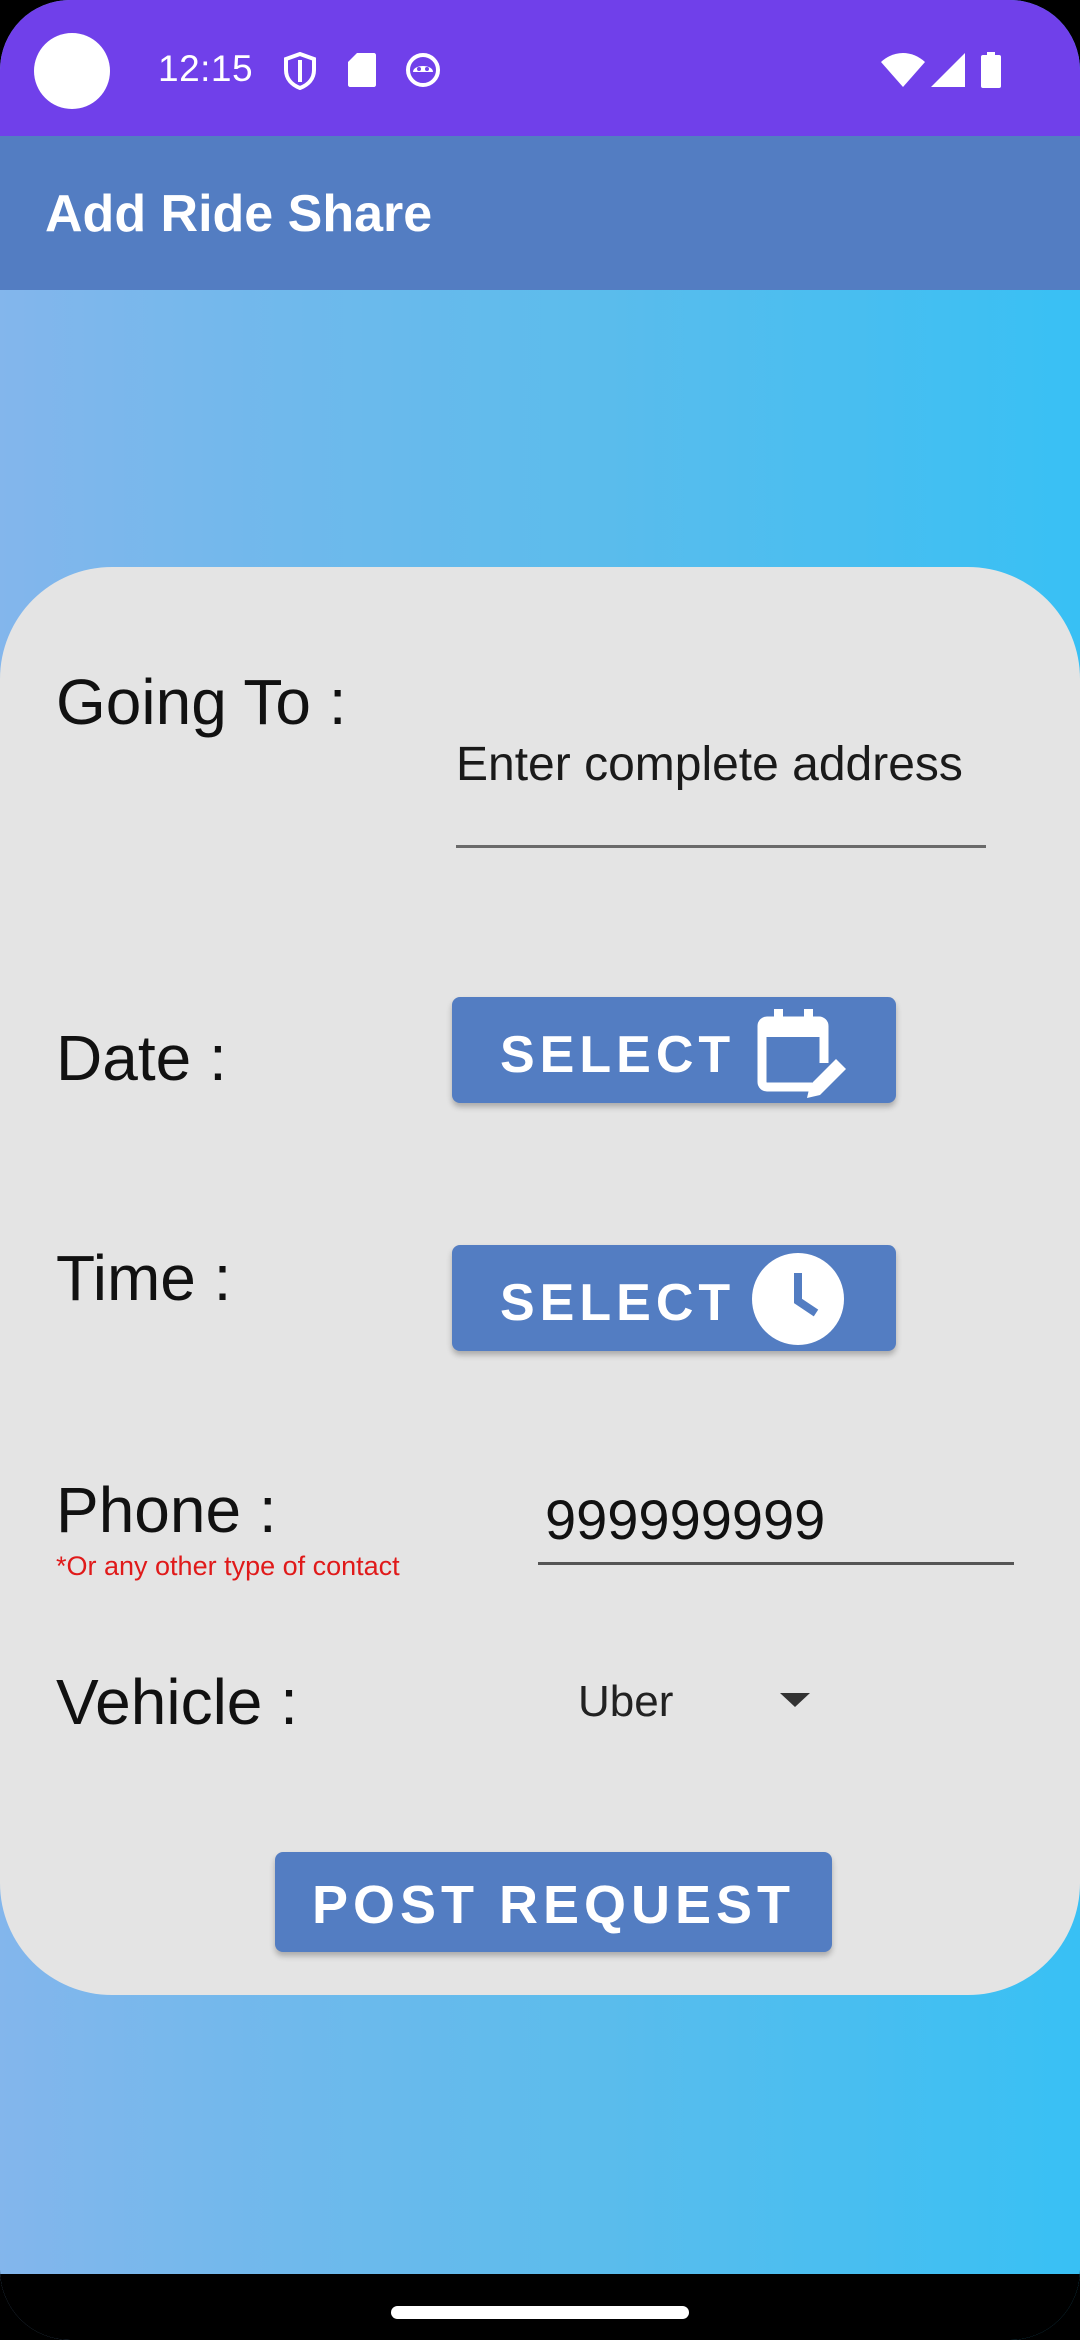 The height and width of the screenshot is (2340, 1080). I want to click on select-time-button-label: SELECT, so click(618, 1303).